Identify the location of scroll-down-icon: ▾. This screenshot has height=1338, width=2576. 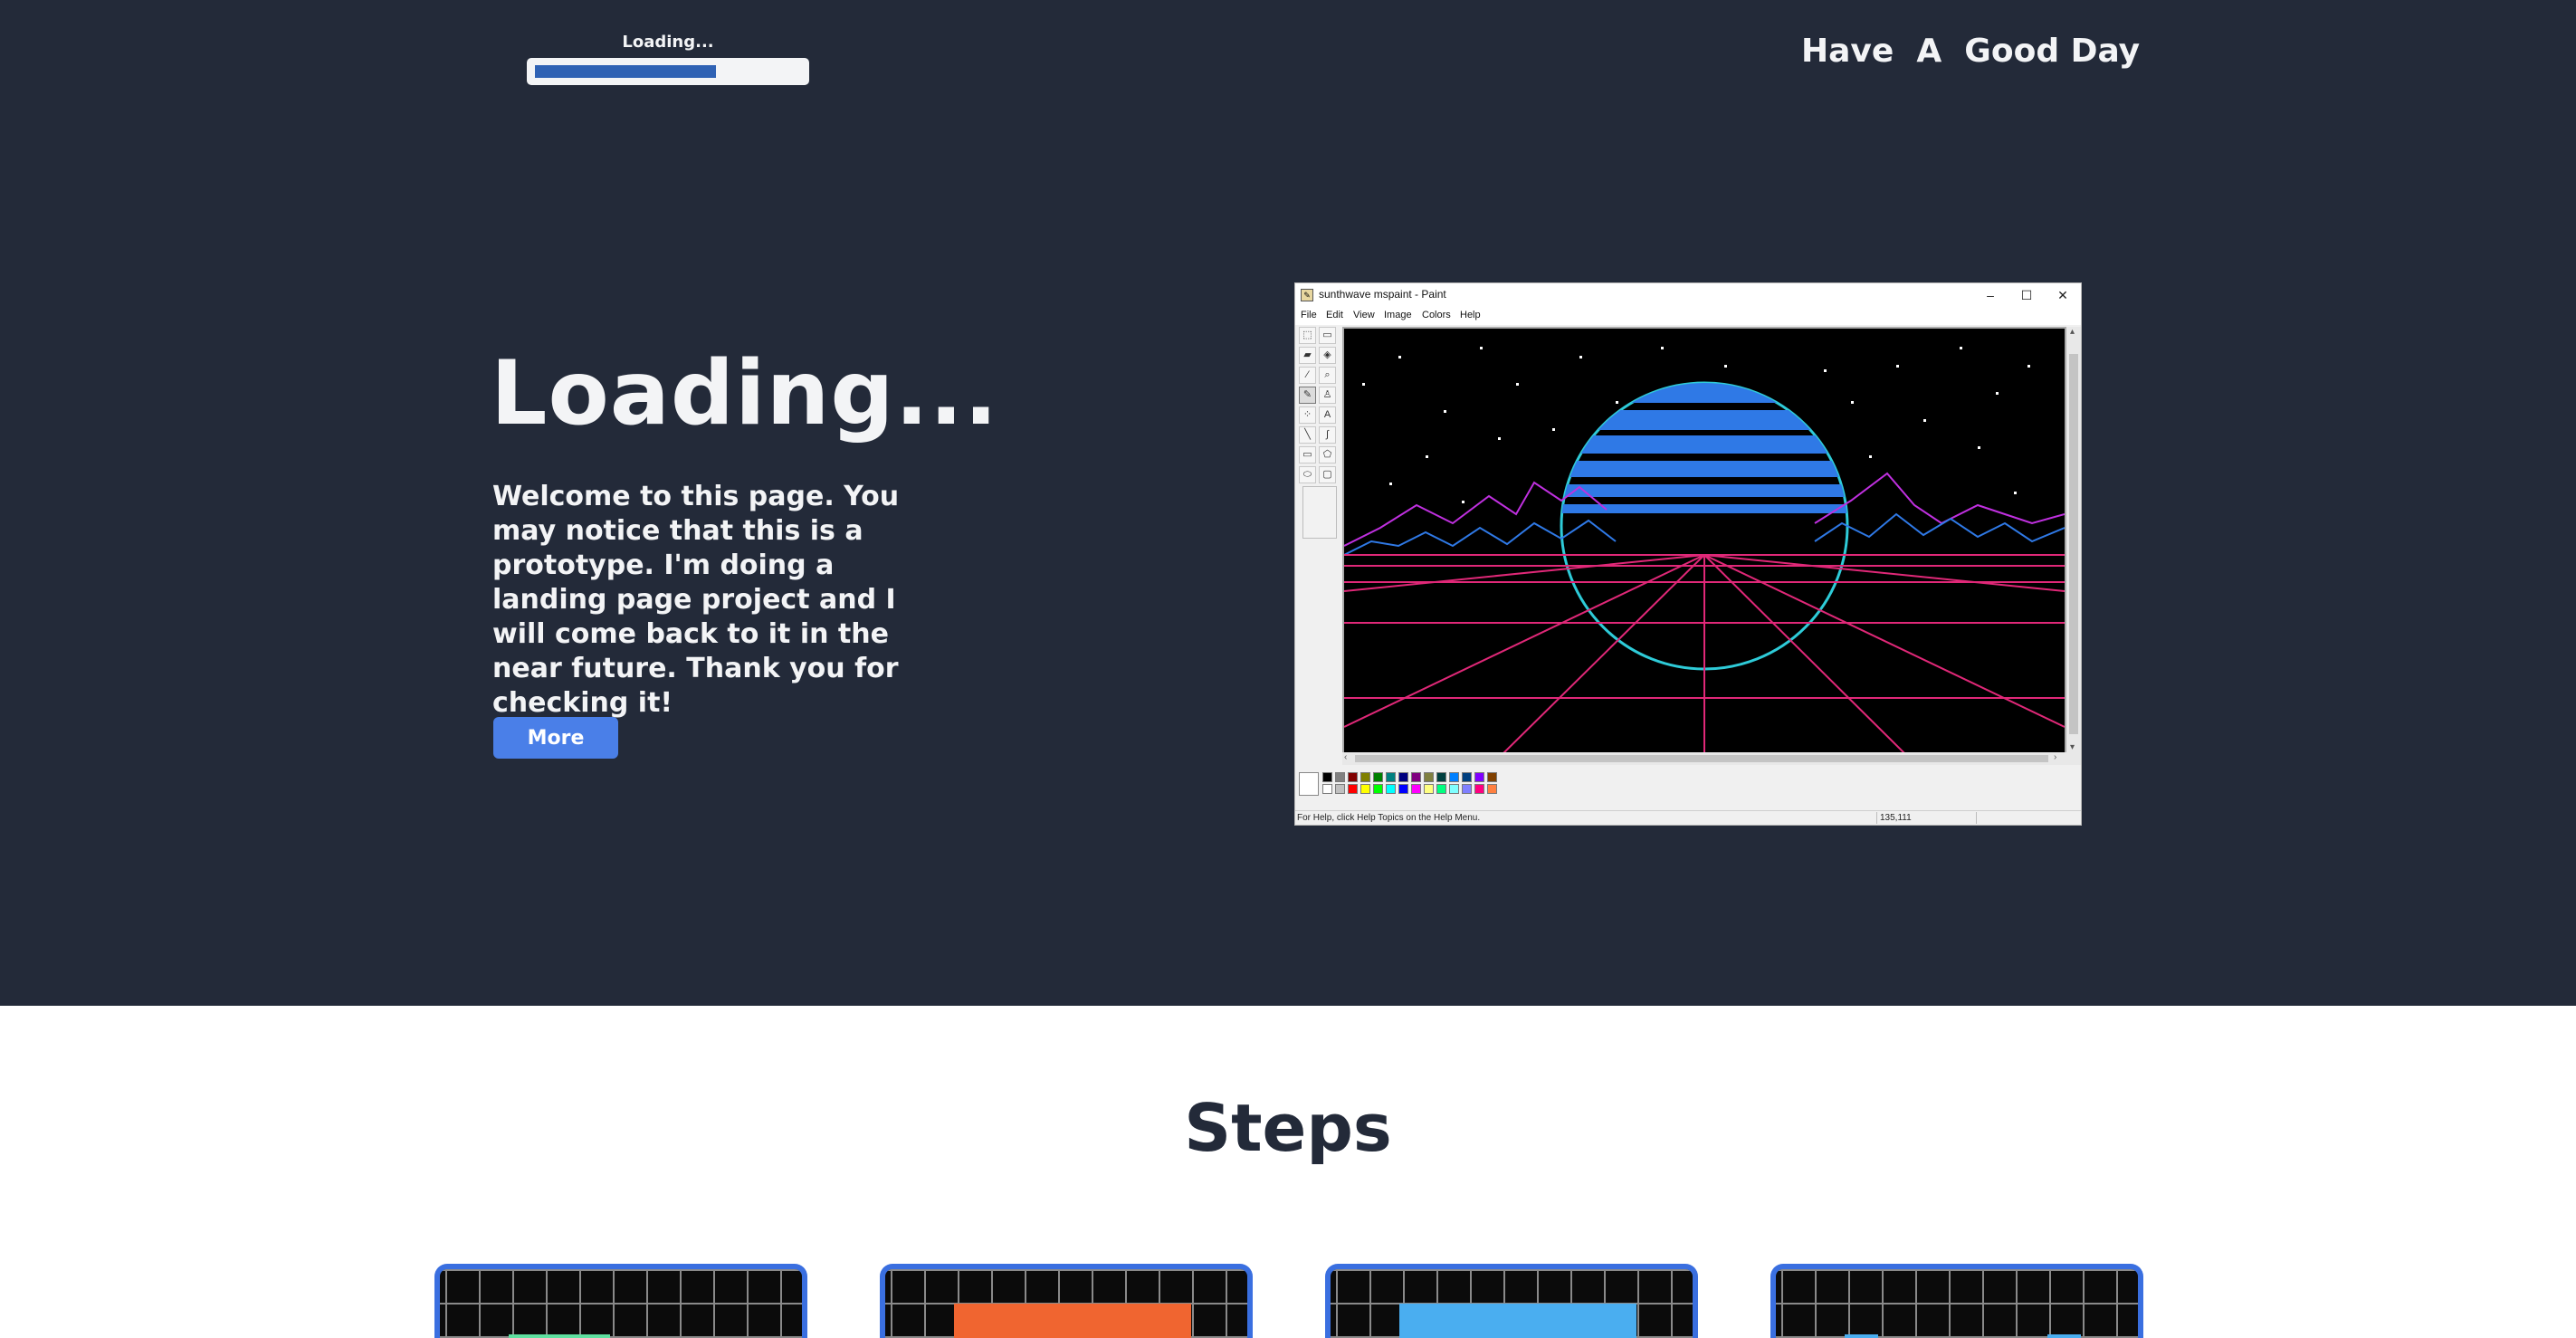
(2072, 747).